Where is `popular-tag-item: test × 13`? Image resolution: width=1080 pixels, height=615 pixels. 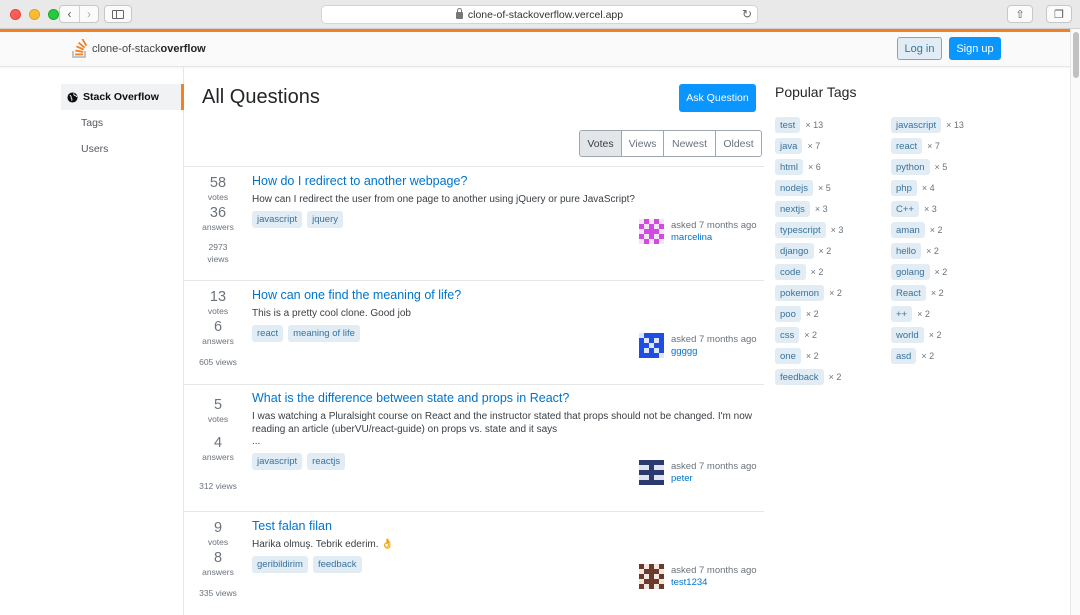
popular-tag-item: test × 13 is located at coordinates (799, 125).